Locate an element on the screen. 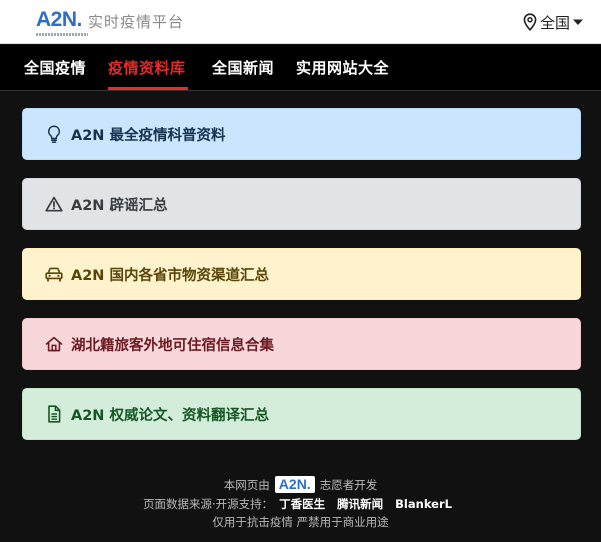 The image size is (601, 542). logo-letters: A2N is located at coordinates (56, 19).